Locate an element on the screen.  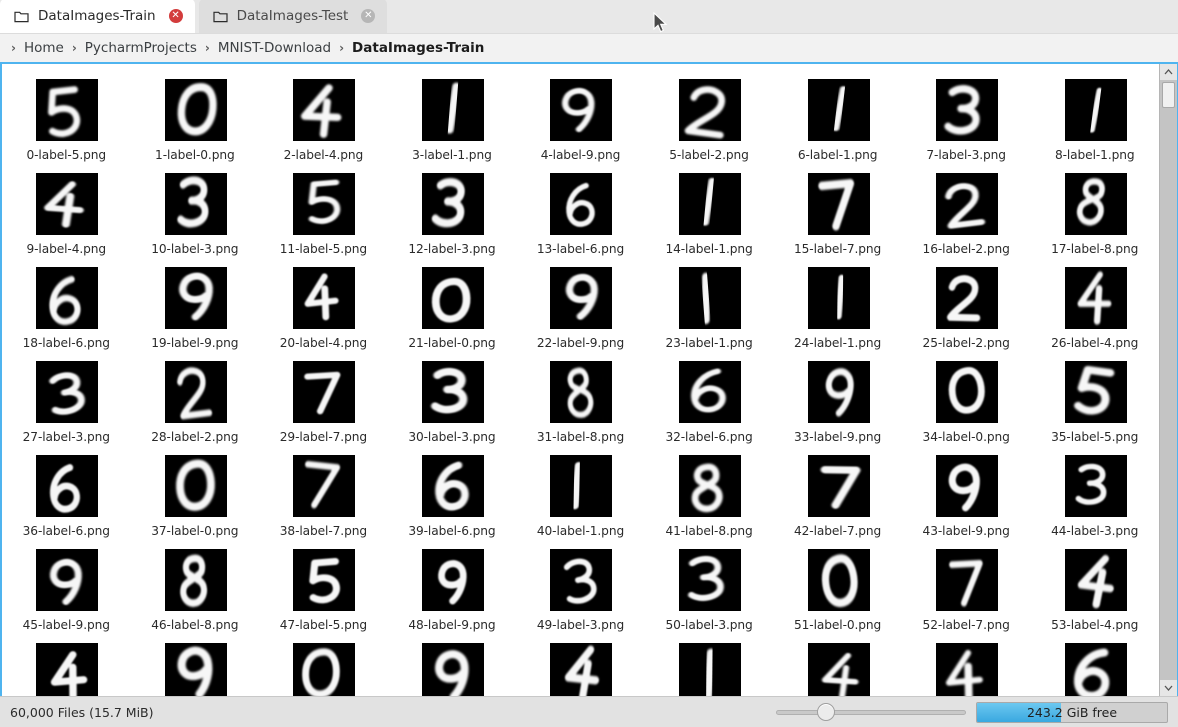
tab-dataimages-train: DataImages-Train ✕ is located at coordinates (97, 16).